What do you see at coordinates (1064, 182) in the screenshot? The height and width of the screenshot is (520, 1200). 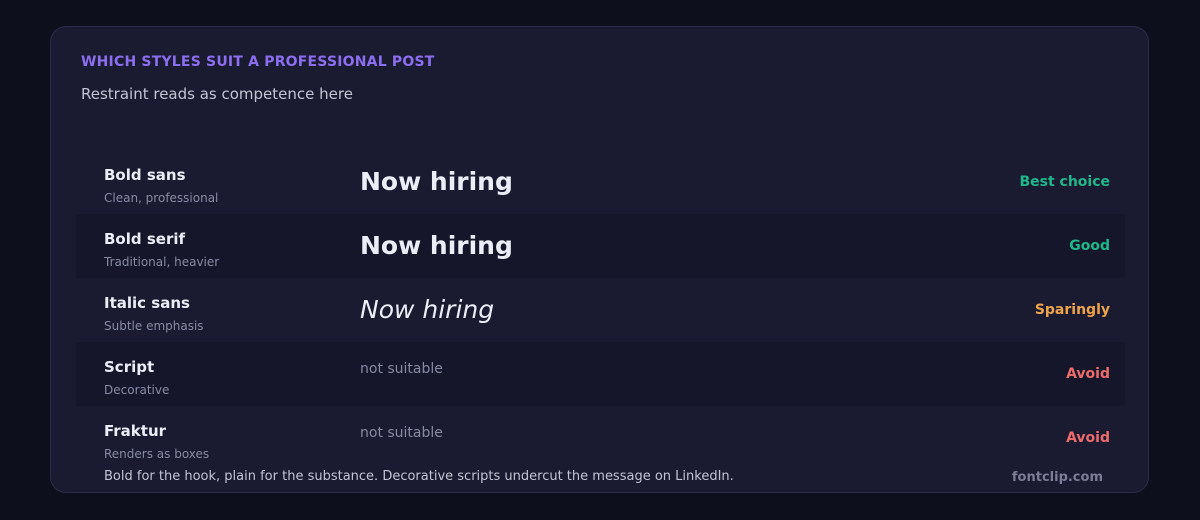 I see `style-rating: Best choice` at bounding box center [1064, 182].